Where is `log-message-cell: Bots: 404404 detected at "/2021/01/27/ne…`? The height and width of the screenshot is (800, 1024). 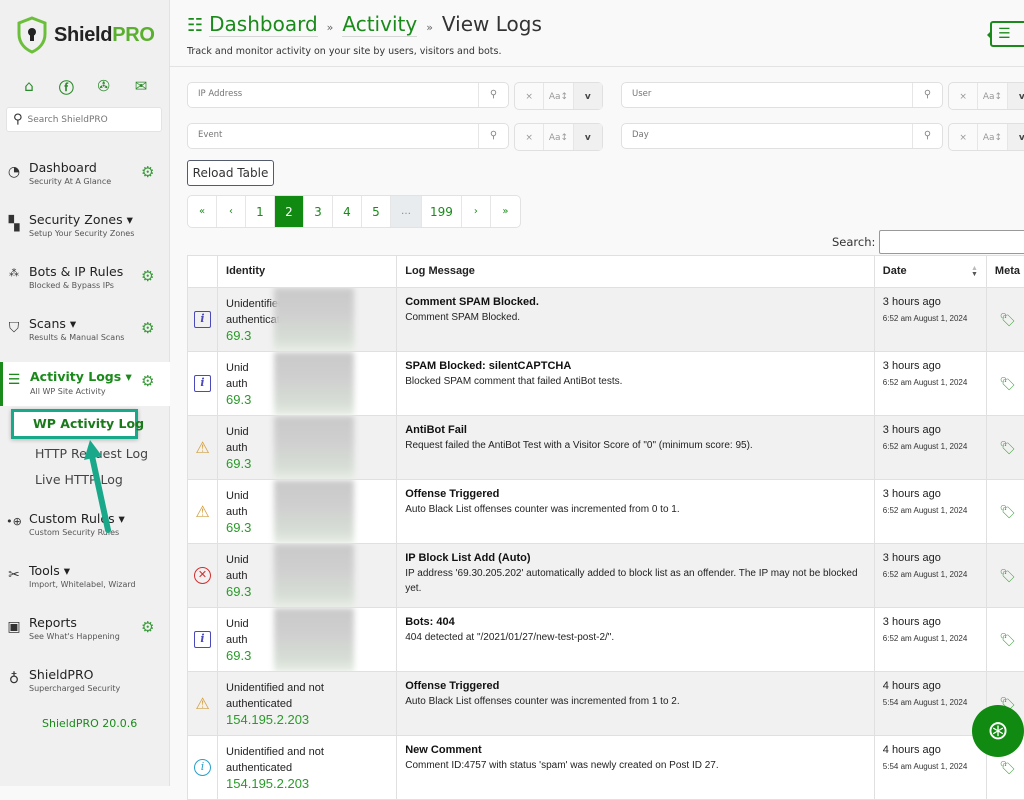 log-message-cell: Bots: 404404 detected at "/2021/01/27/ne… is located at coordinates (636, 640).